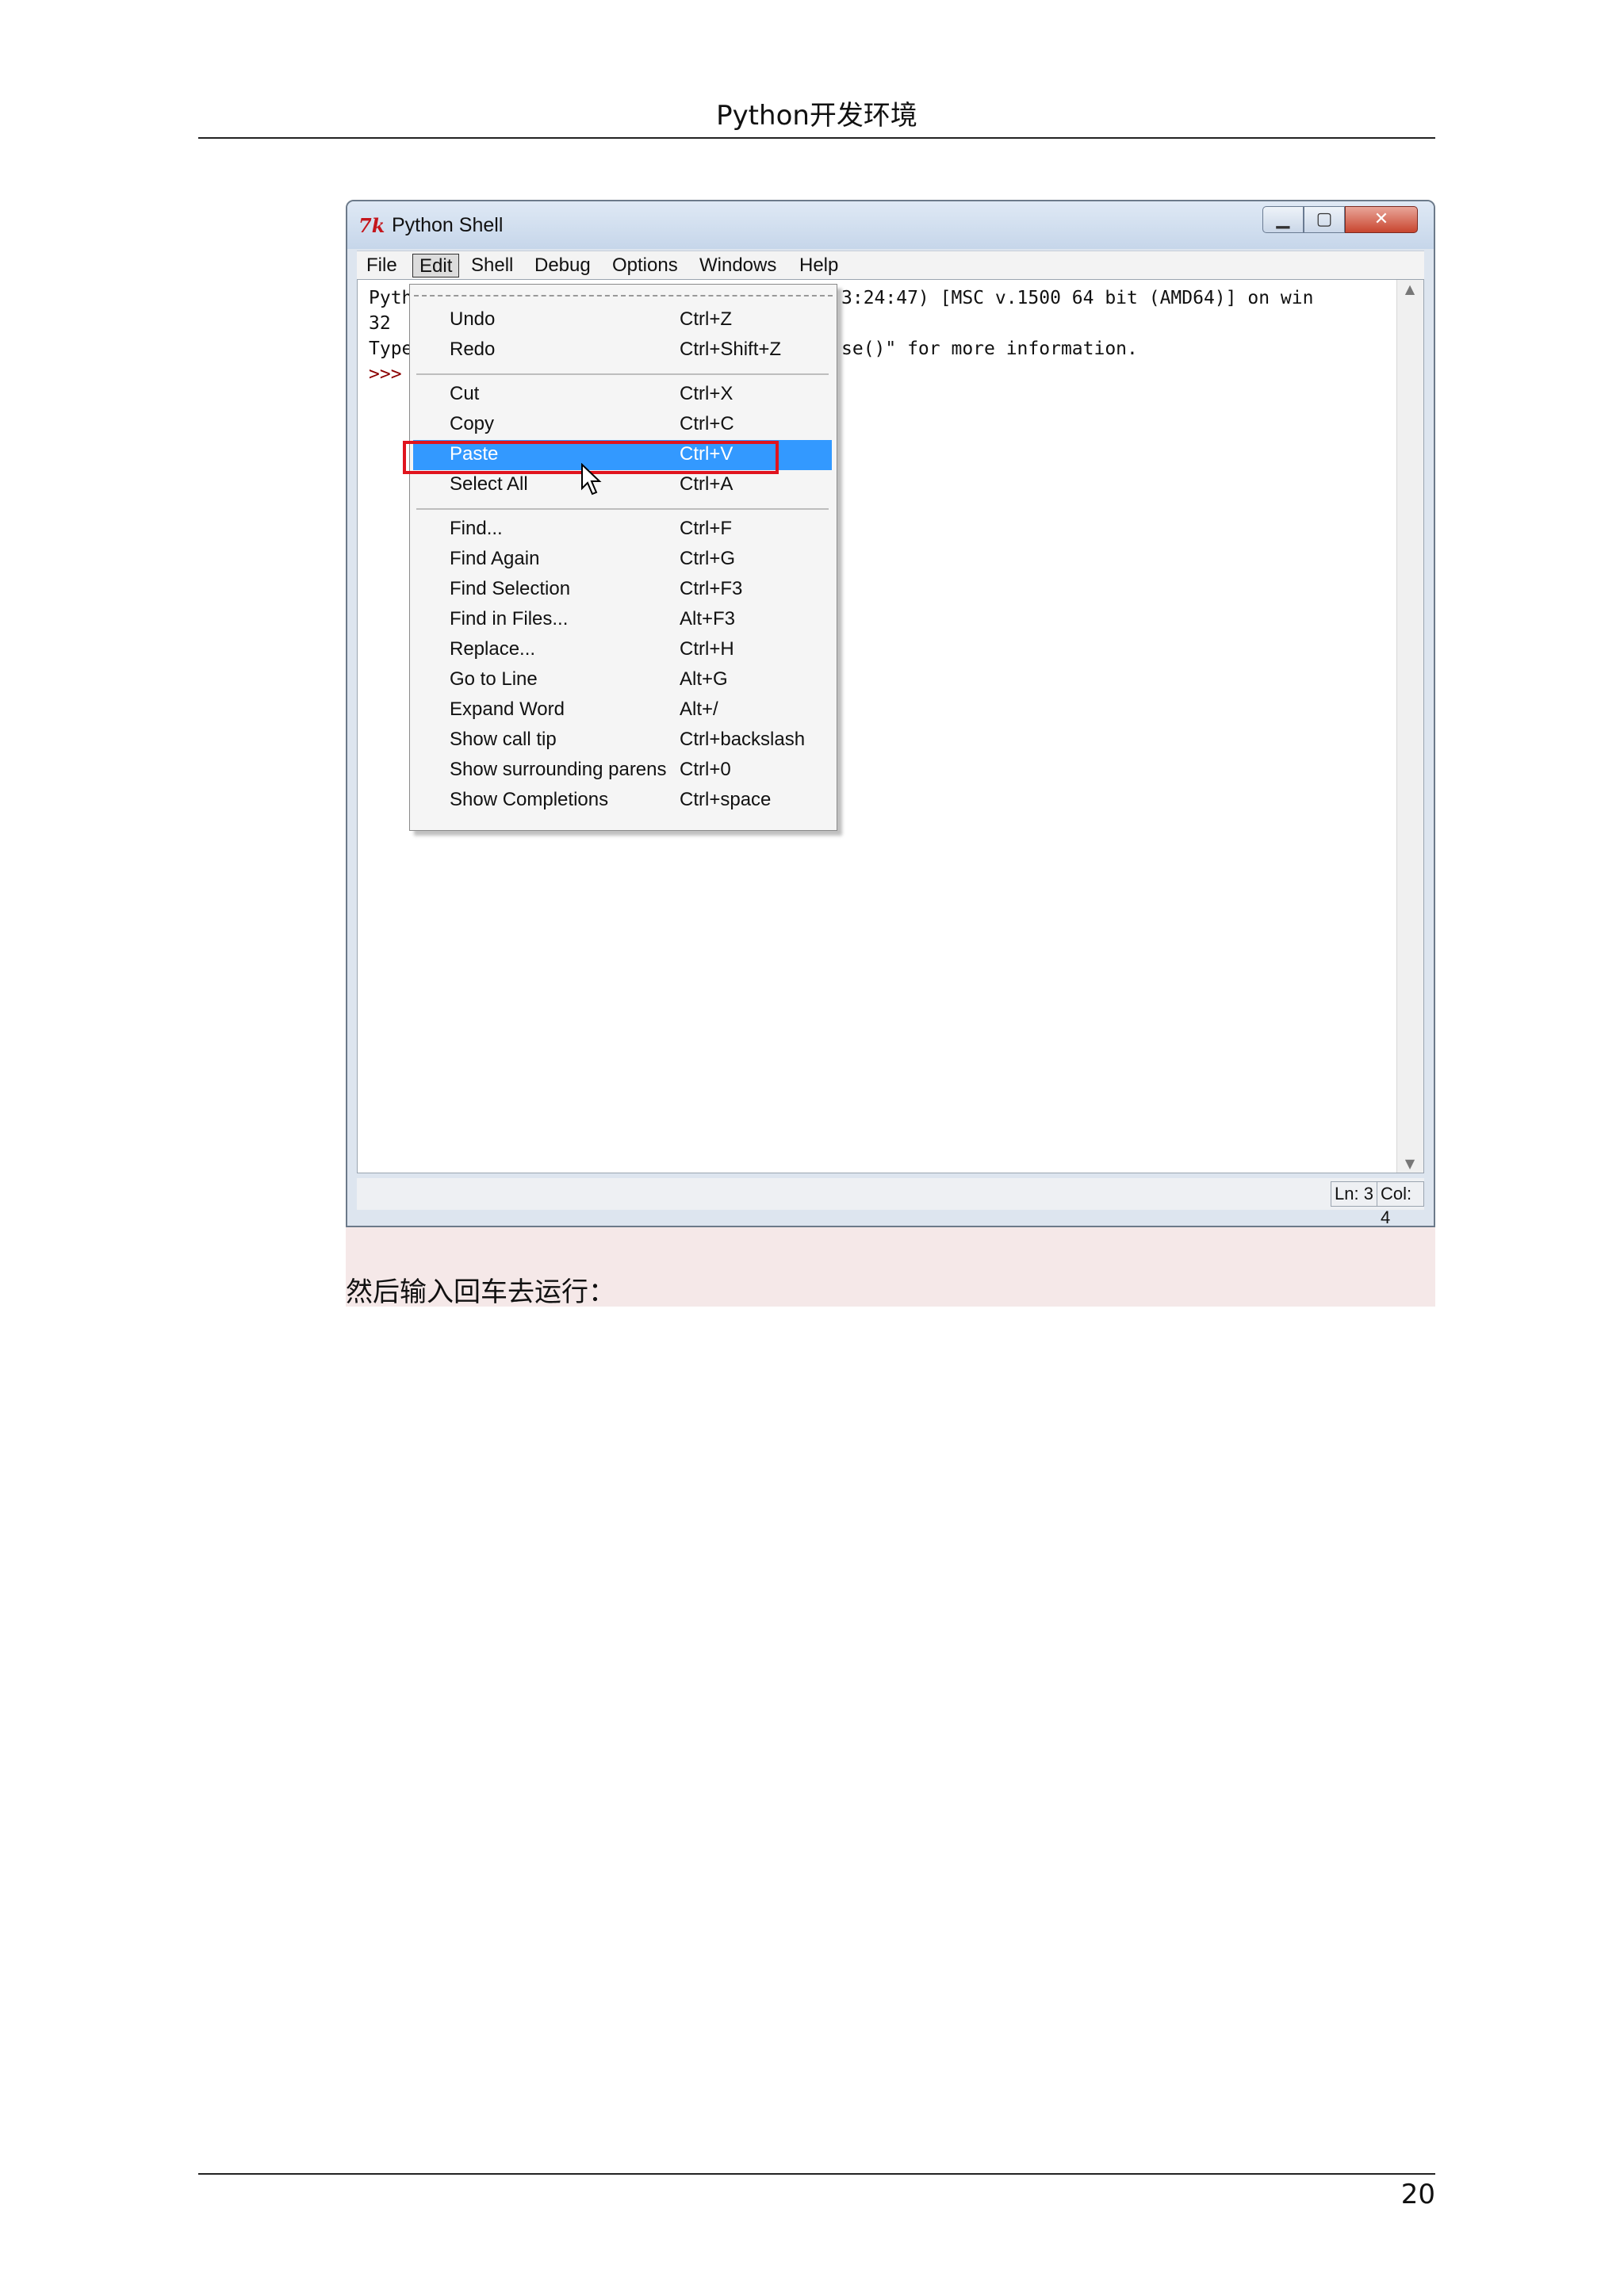  I want to click on scroll-down-icon: ▼, so click(1410, 1163).